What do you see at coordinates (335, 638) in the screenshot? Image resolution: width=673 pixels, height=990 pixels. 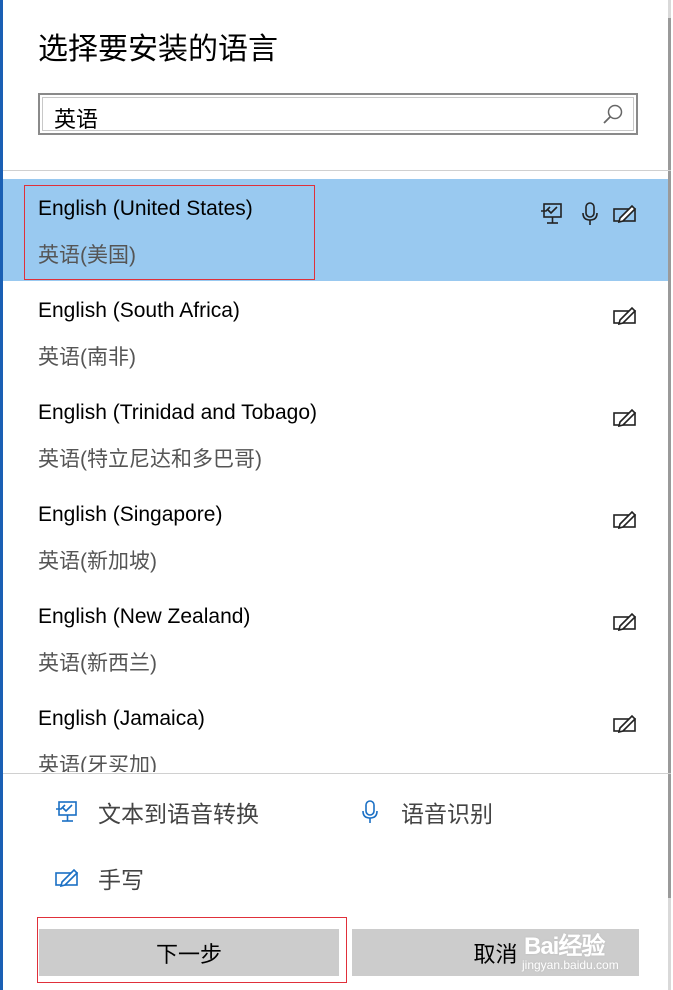 I see `language-item-en-nz: English (New Zealand) 英语(新西兰)` at bounding box center [335, 638].